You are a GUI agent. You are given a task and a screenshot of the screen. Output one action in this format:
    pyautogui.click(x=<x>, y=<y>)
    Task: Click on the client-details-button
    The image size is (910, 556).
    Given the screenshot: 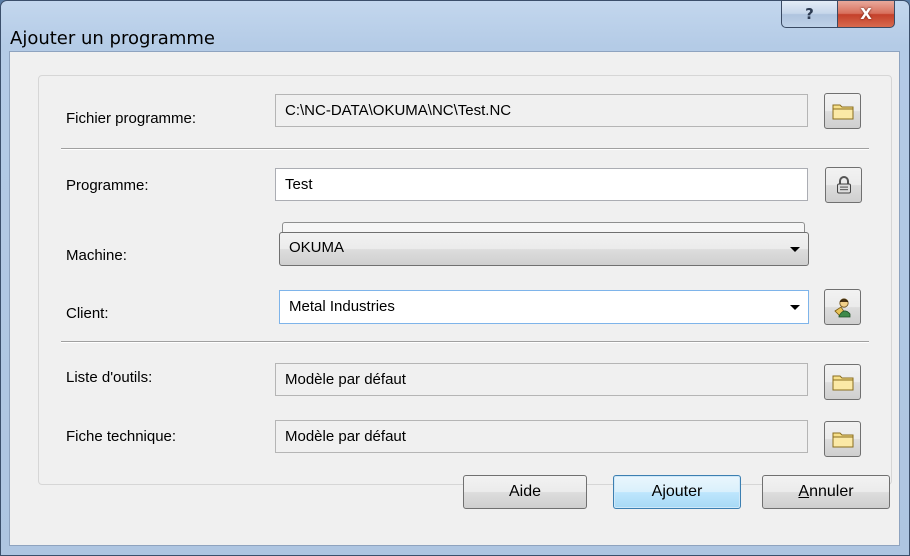 What is the action you would take?
    pyautogui.click(x=842, y=307)
    